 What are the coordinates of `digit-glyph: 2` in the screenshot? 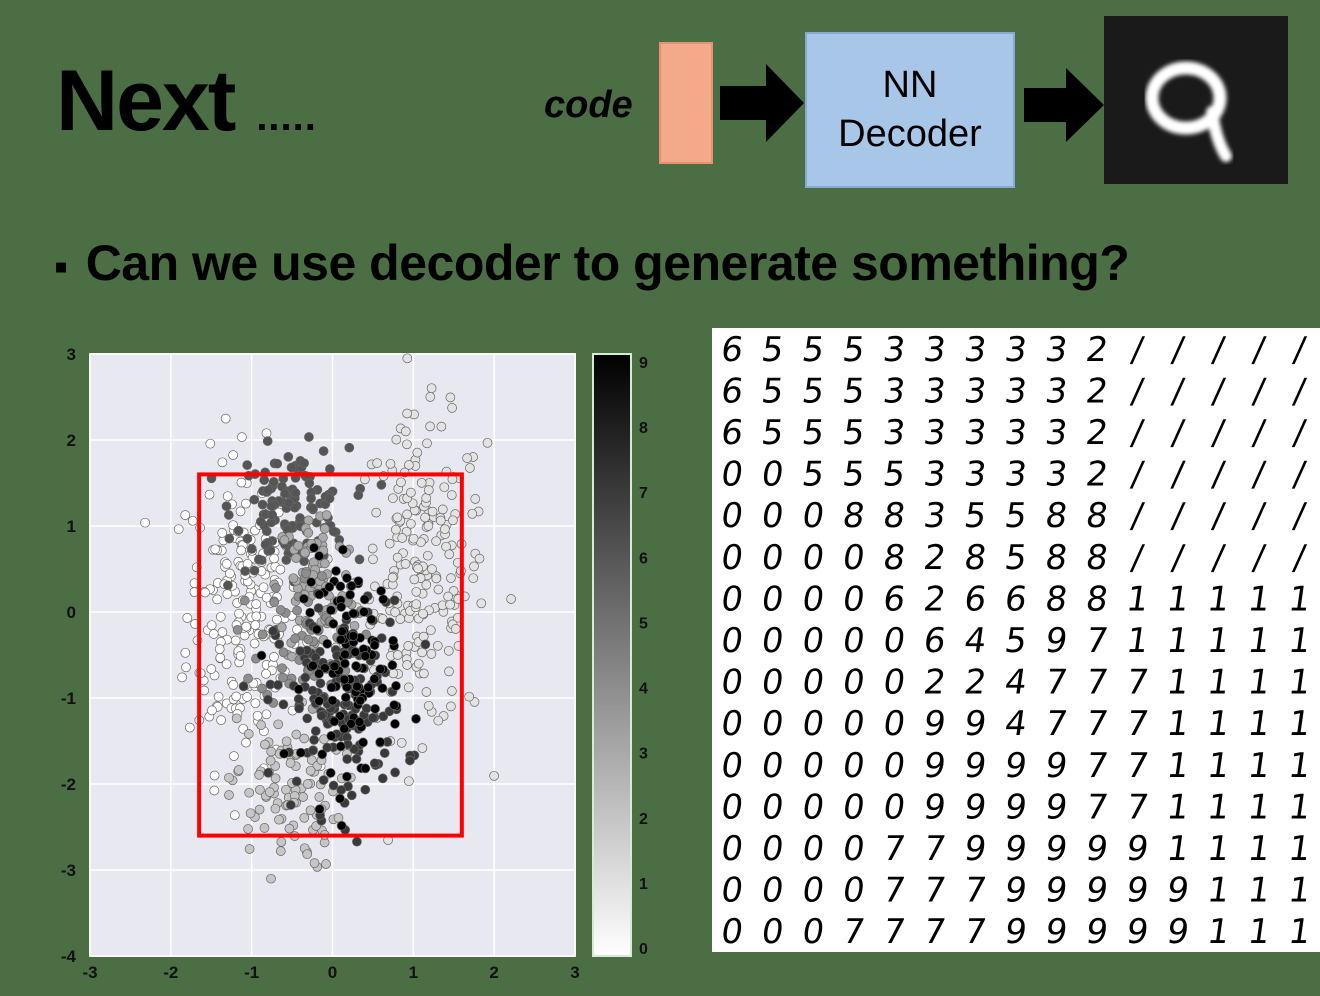 It's located at (1096, 392).